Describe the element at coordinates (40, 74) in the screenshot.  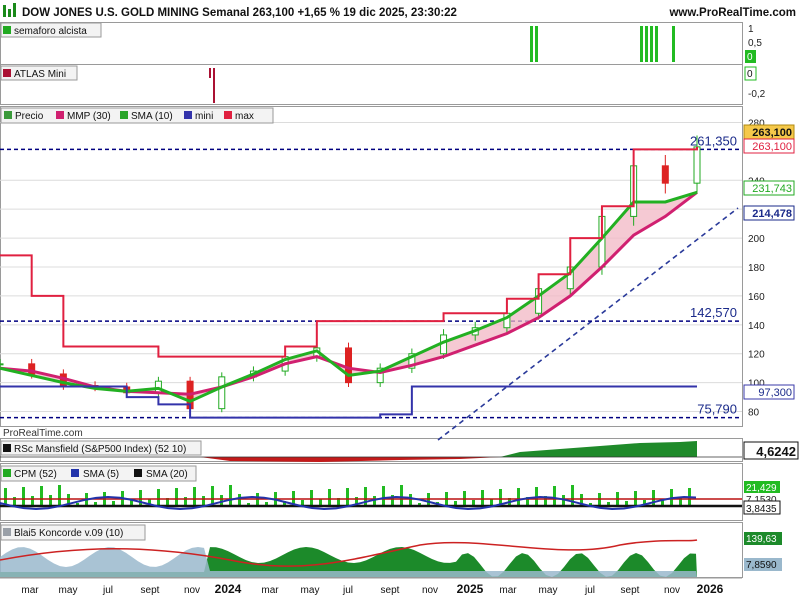
I see `atlas-label: ATLAS Mini` at that location.